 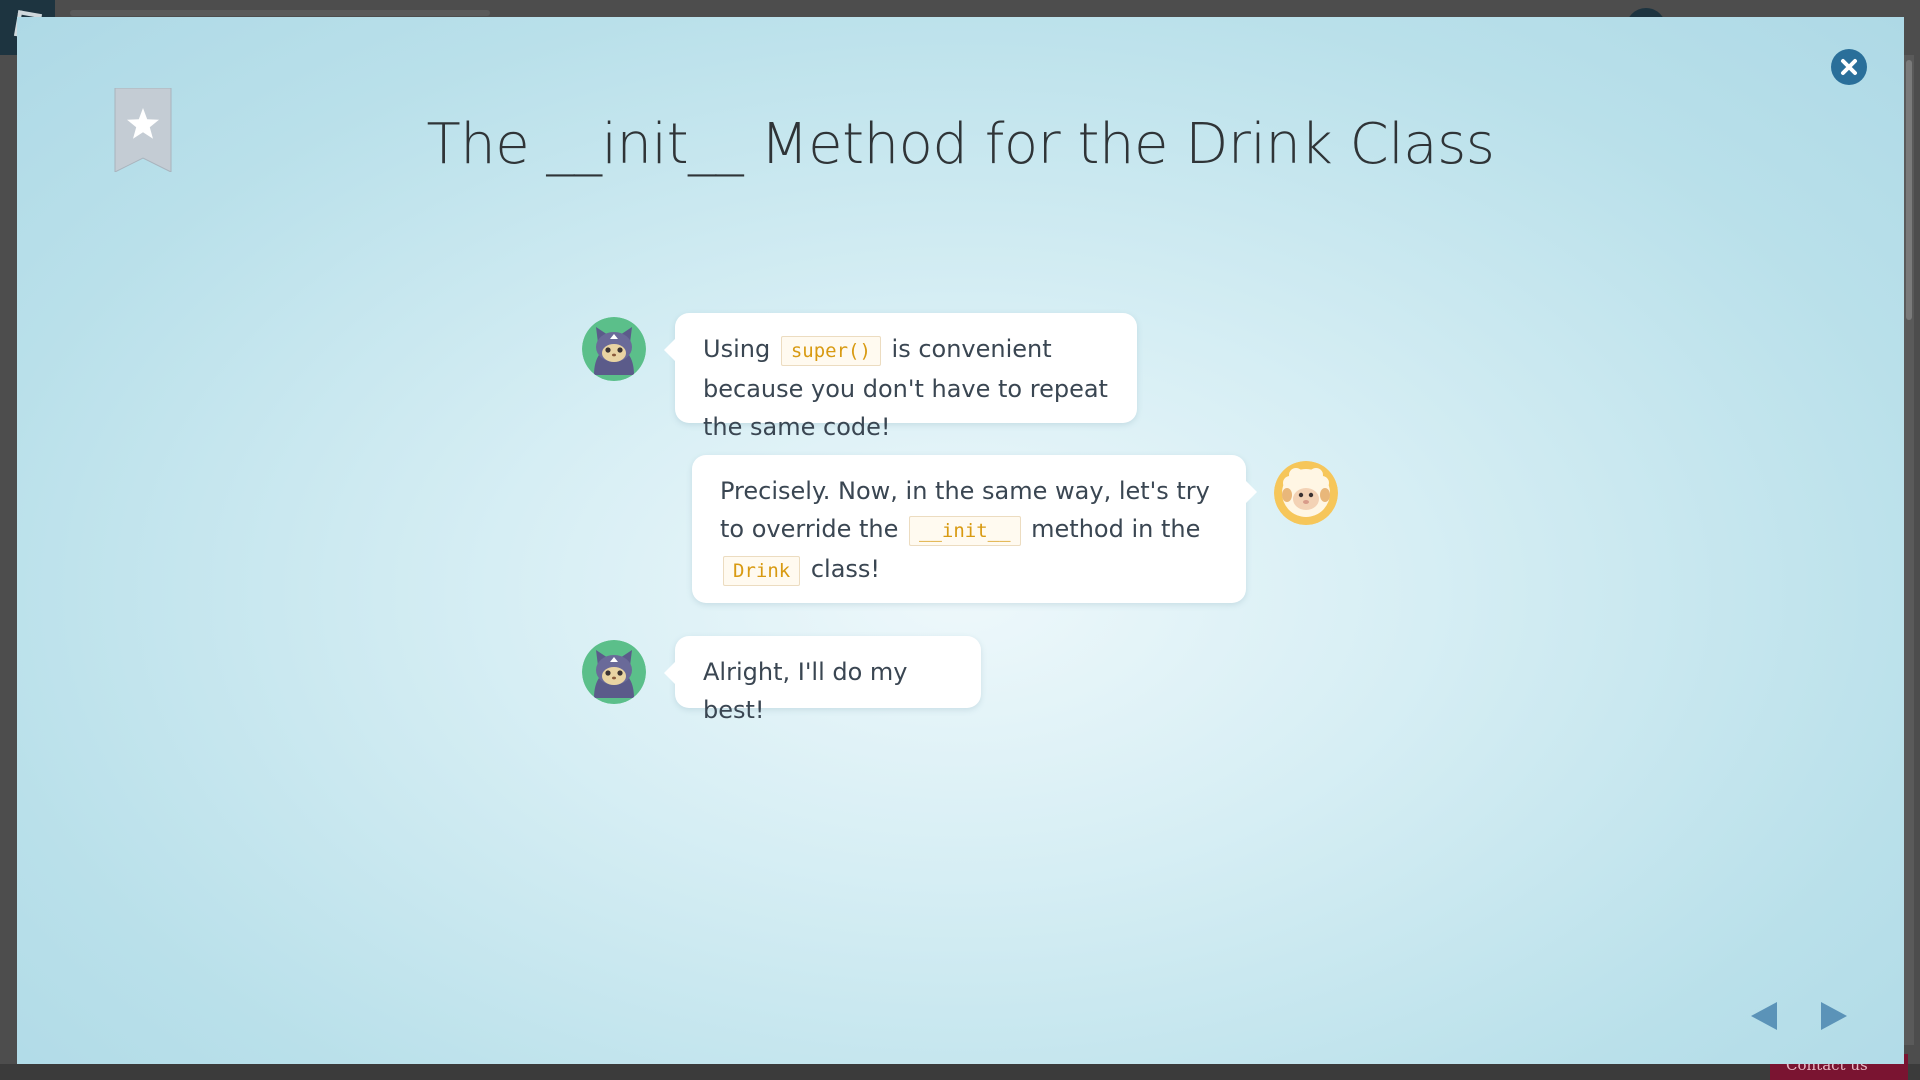 I want to click on cat-avatar, so click(x=614, y=349).